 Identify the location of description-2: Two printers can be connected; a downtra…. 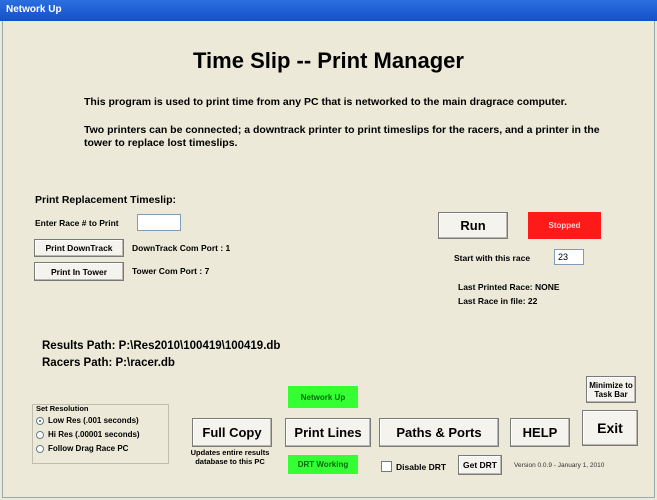
(342, 136).